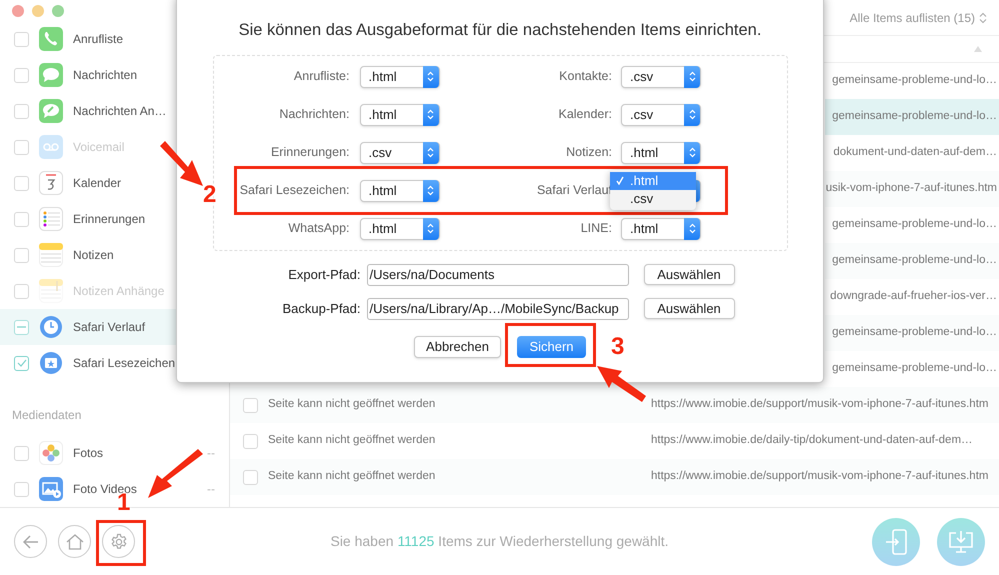 Image resolution: width=999 pixels, height=575 pixels. What do you see at coordinates (109, 327) in the screenshot?
I see `sidebar-item: Safari Verlauf` at bounding box center [109, 327].